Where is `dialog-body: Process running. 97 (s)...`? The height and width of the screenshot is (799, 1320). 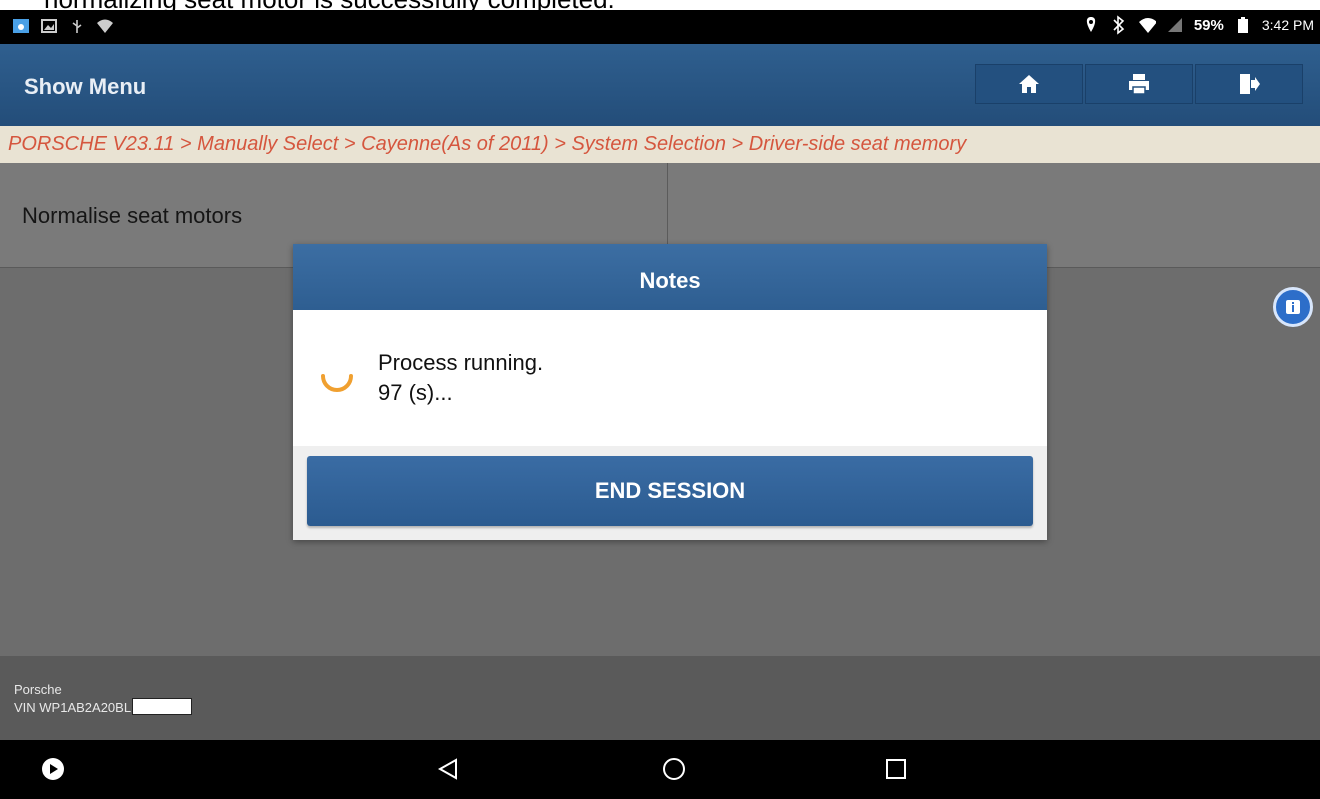 dialog-body: Process running. 97 (s)... is located at coordinates (670, 378).